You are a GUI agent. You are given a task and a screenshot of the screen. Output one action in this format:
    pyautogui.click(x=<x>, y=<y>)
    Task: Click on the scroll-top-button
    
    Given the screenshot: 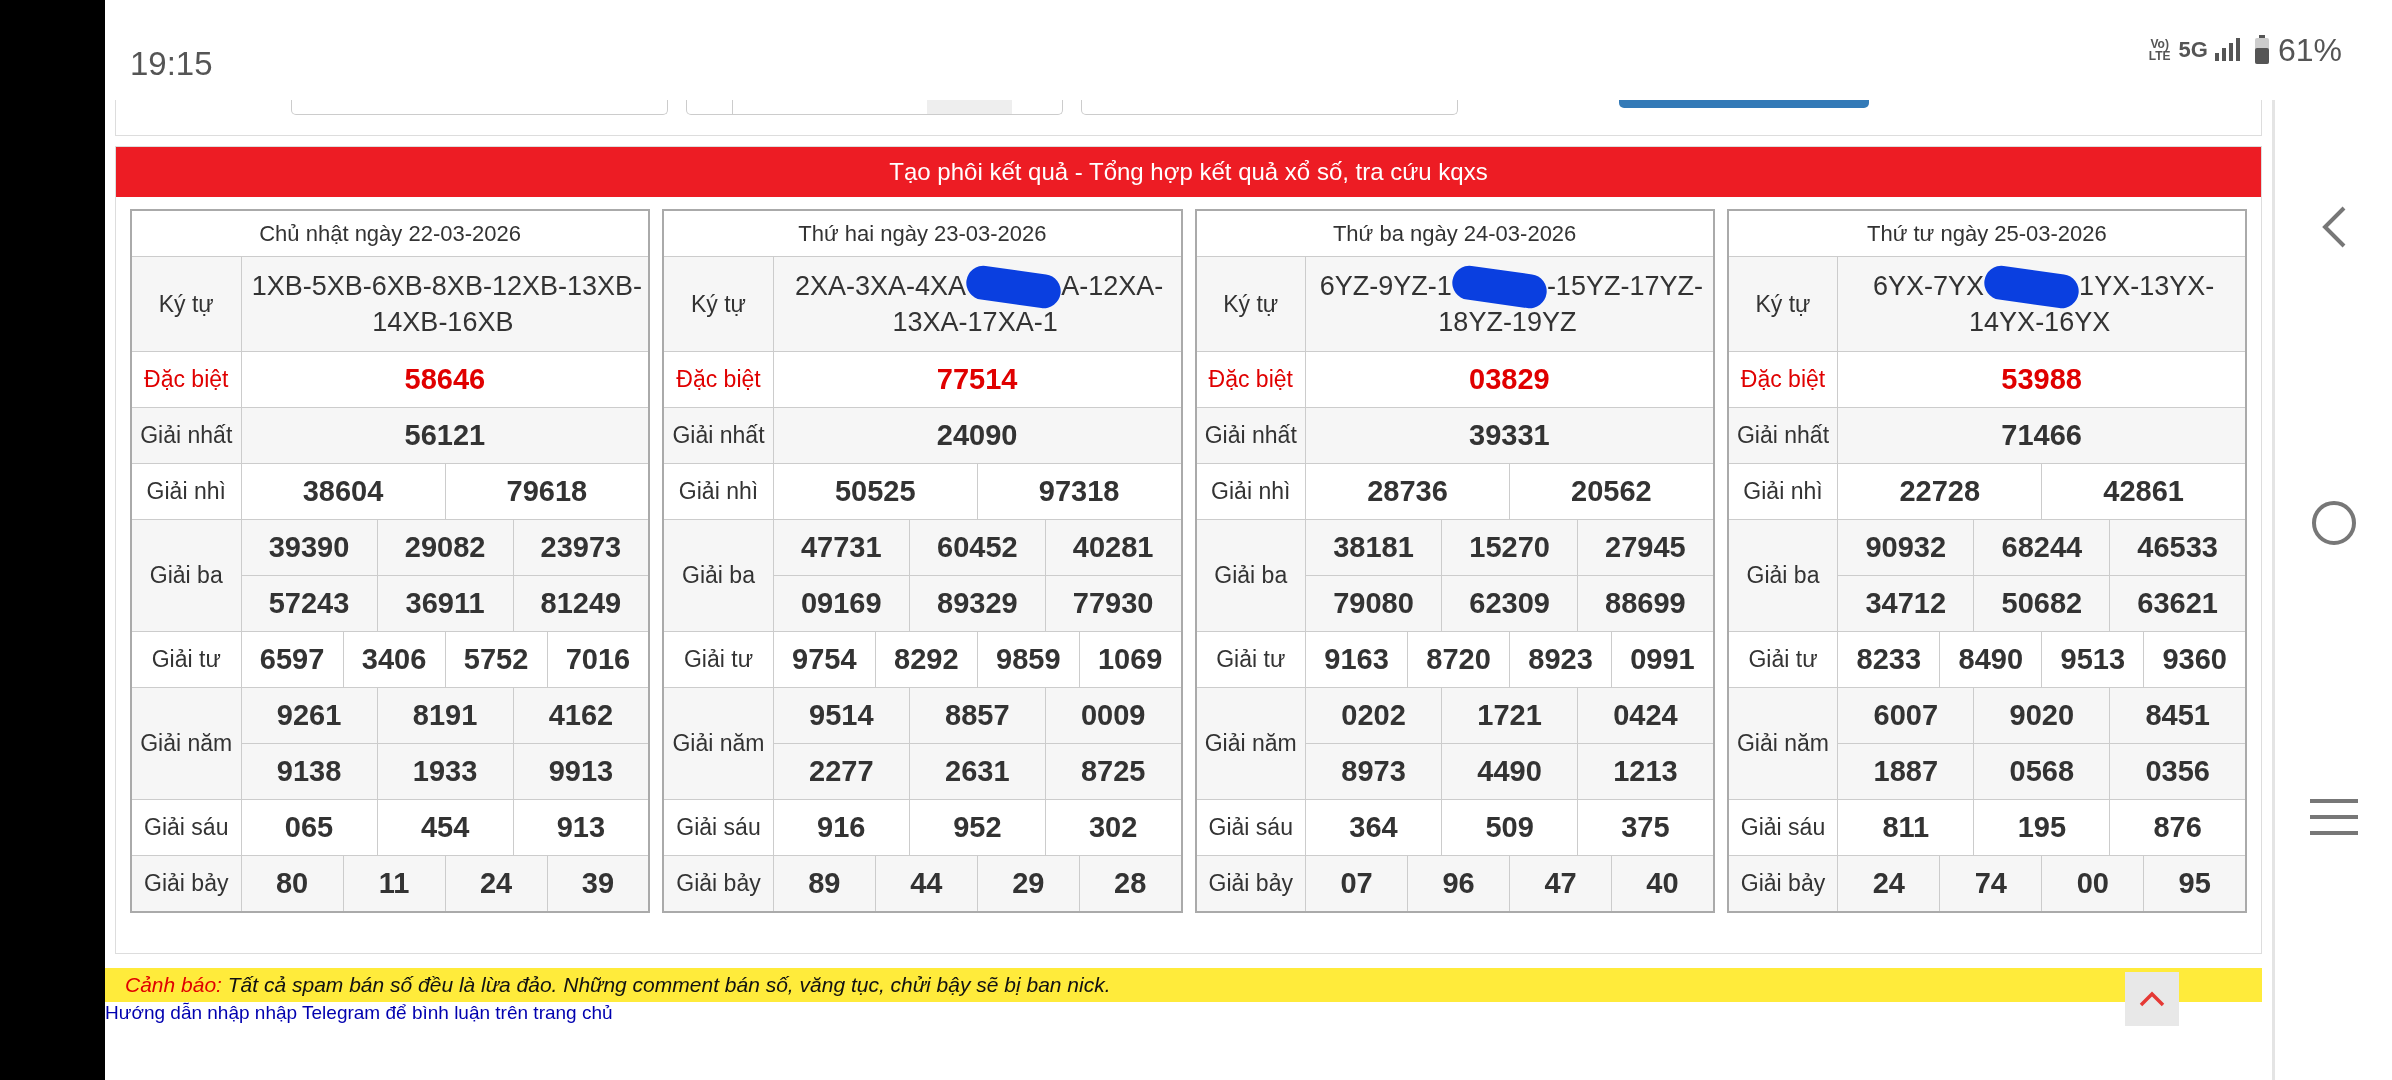 What is the action you would take?
    pyautogui.click(x=2152, y=999)
    